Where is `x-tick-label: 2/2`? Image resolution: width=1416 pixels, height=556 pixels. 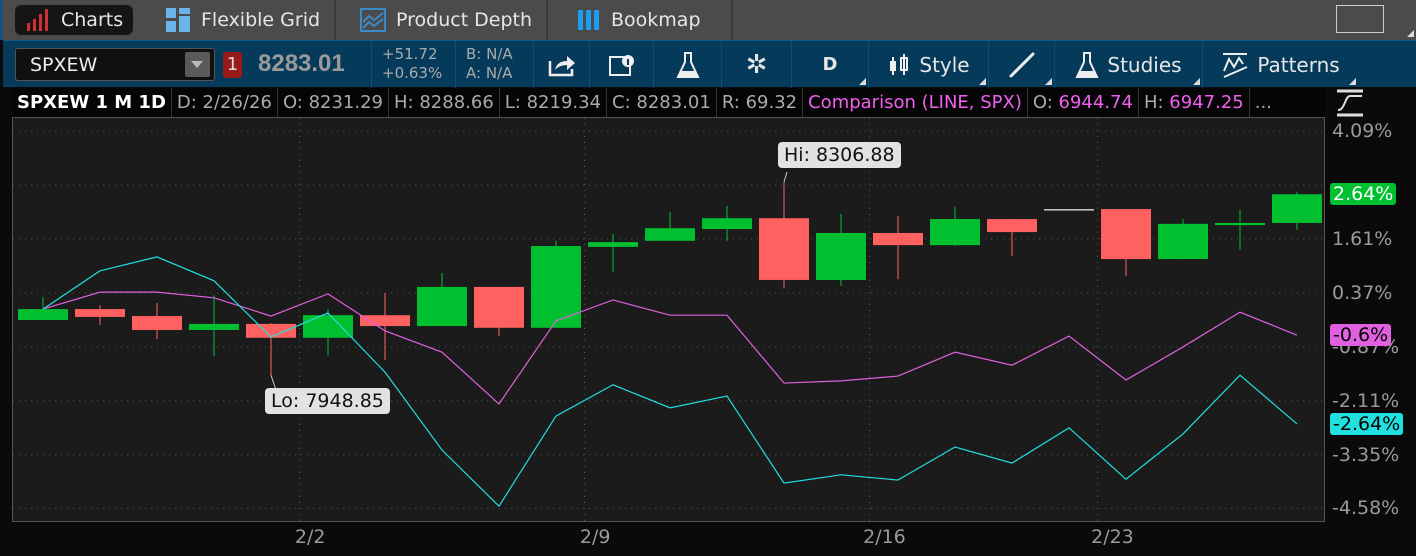
x-tick-label: 2/2 is located at coordinates (310, 537).